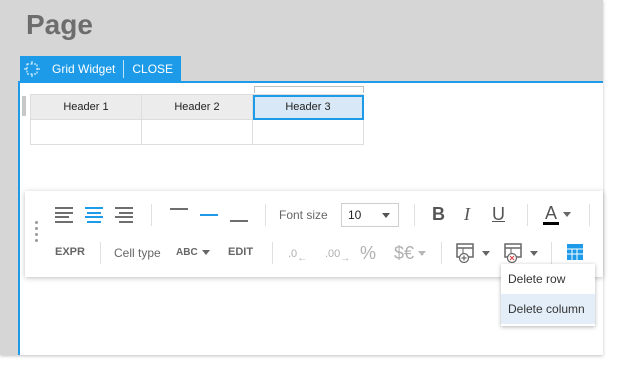  Describe the element at coordinates (59, 24) in the screenshot. I see `page-title: Page` at that location.